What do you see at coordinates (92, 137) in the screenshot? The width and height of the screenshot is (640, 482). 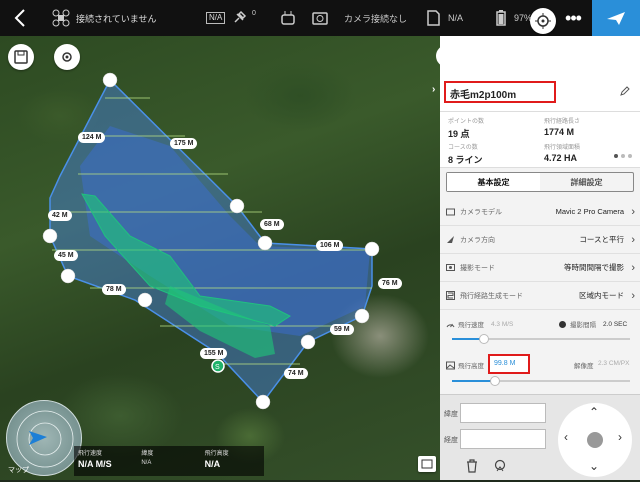 I see `distance-label: 124 M` at bounding box center [92, 137].